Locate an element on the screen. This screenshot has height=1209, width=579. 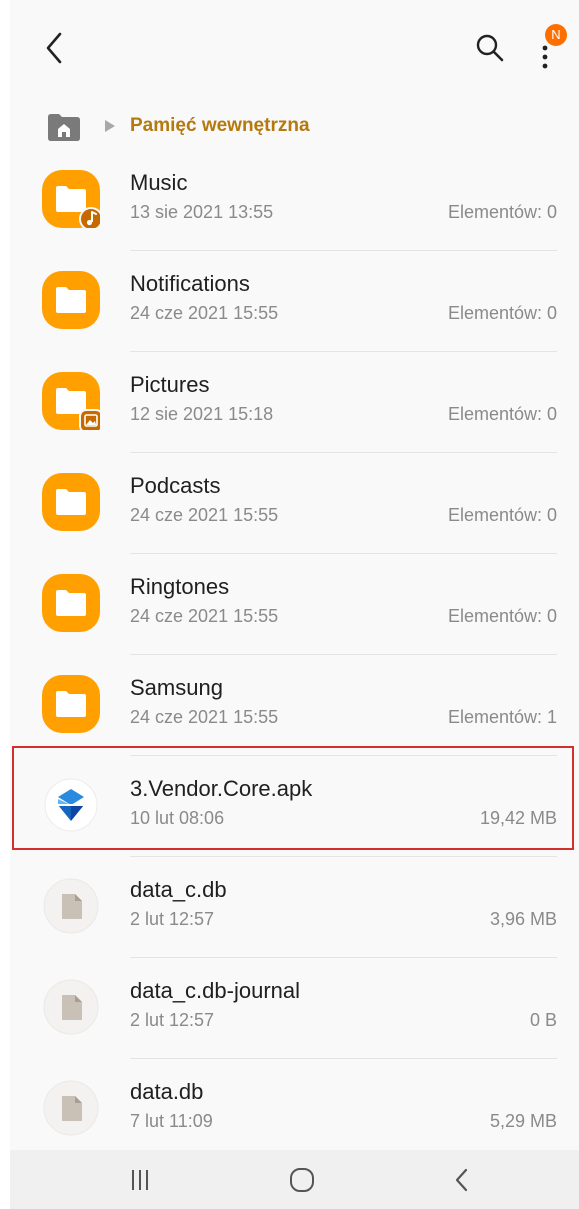
file-name: Music is located at coordinates (159, 182).